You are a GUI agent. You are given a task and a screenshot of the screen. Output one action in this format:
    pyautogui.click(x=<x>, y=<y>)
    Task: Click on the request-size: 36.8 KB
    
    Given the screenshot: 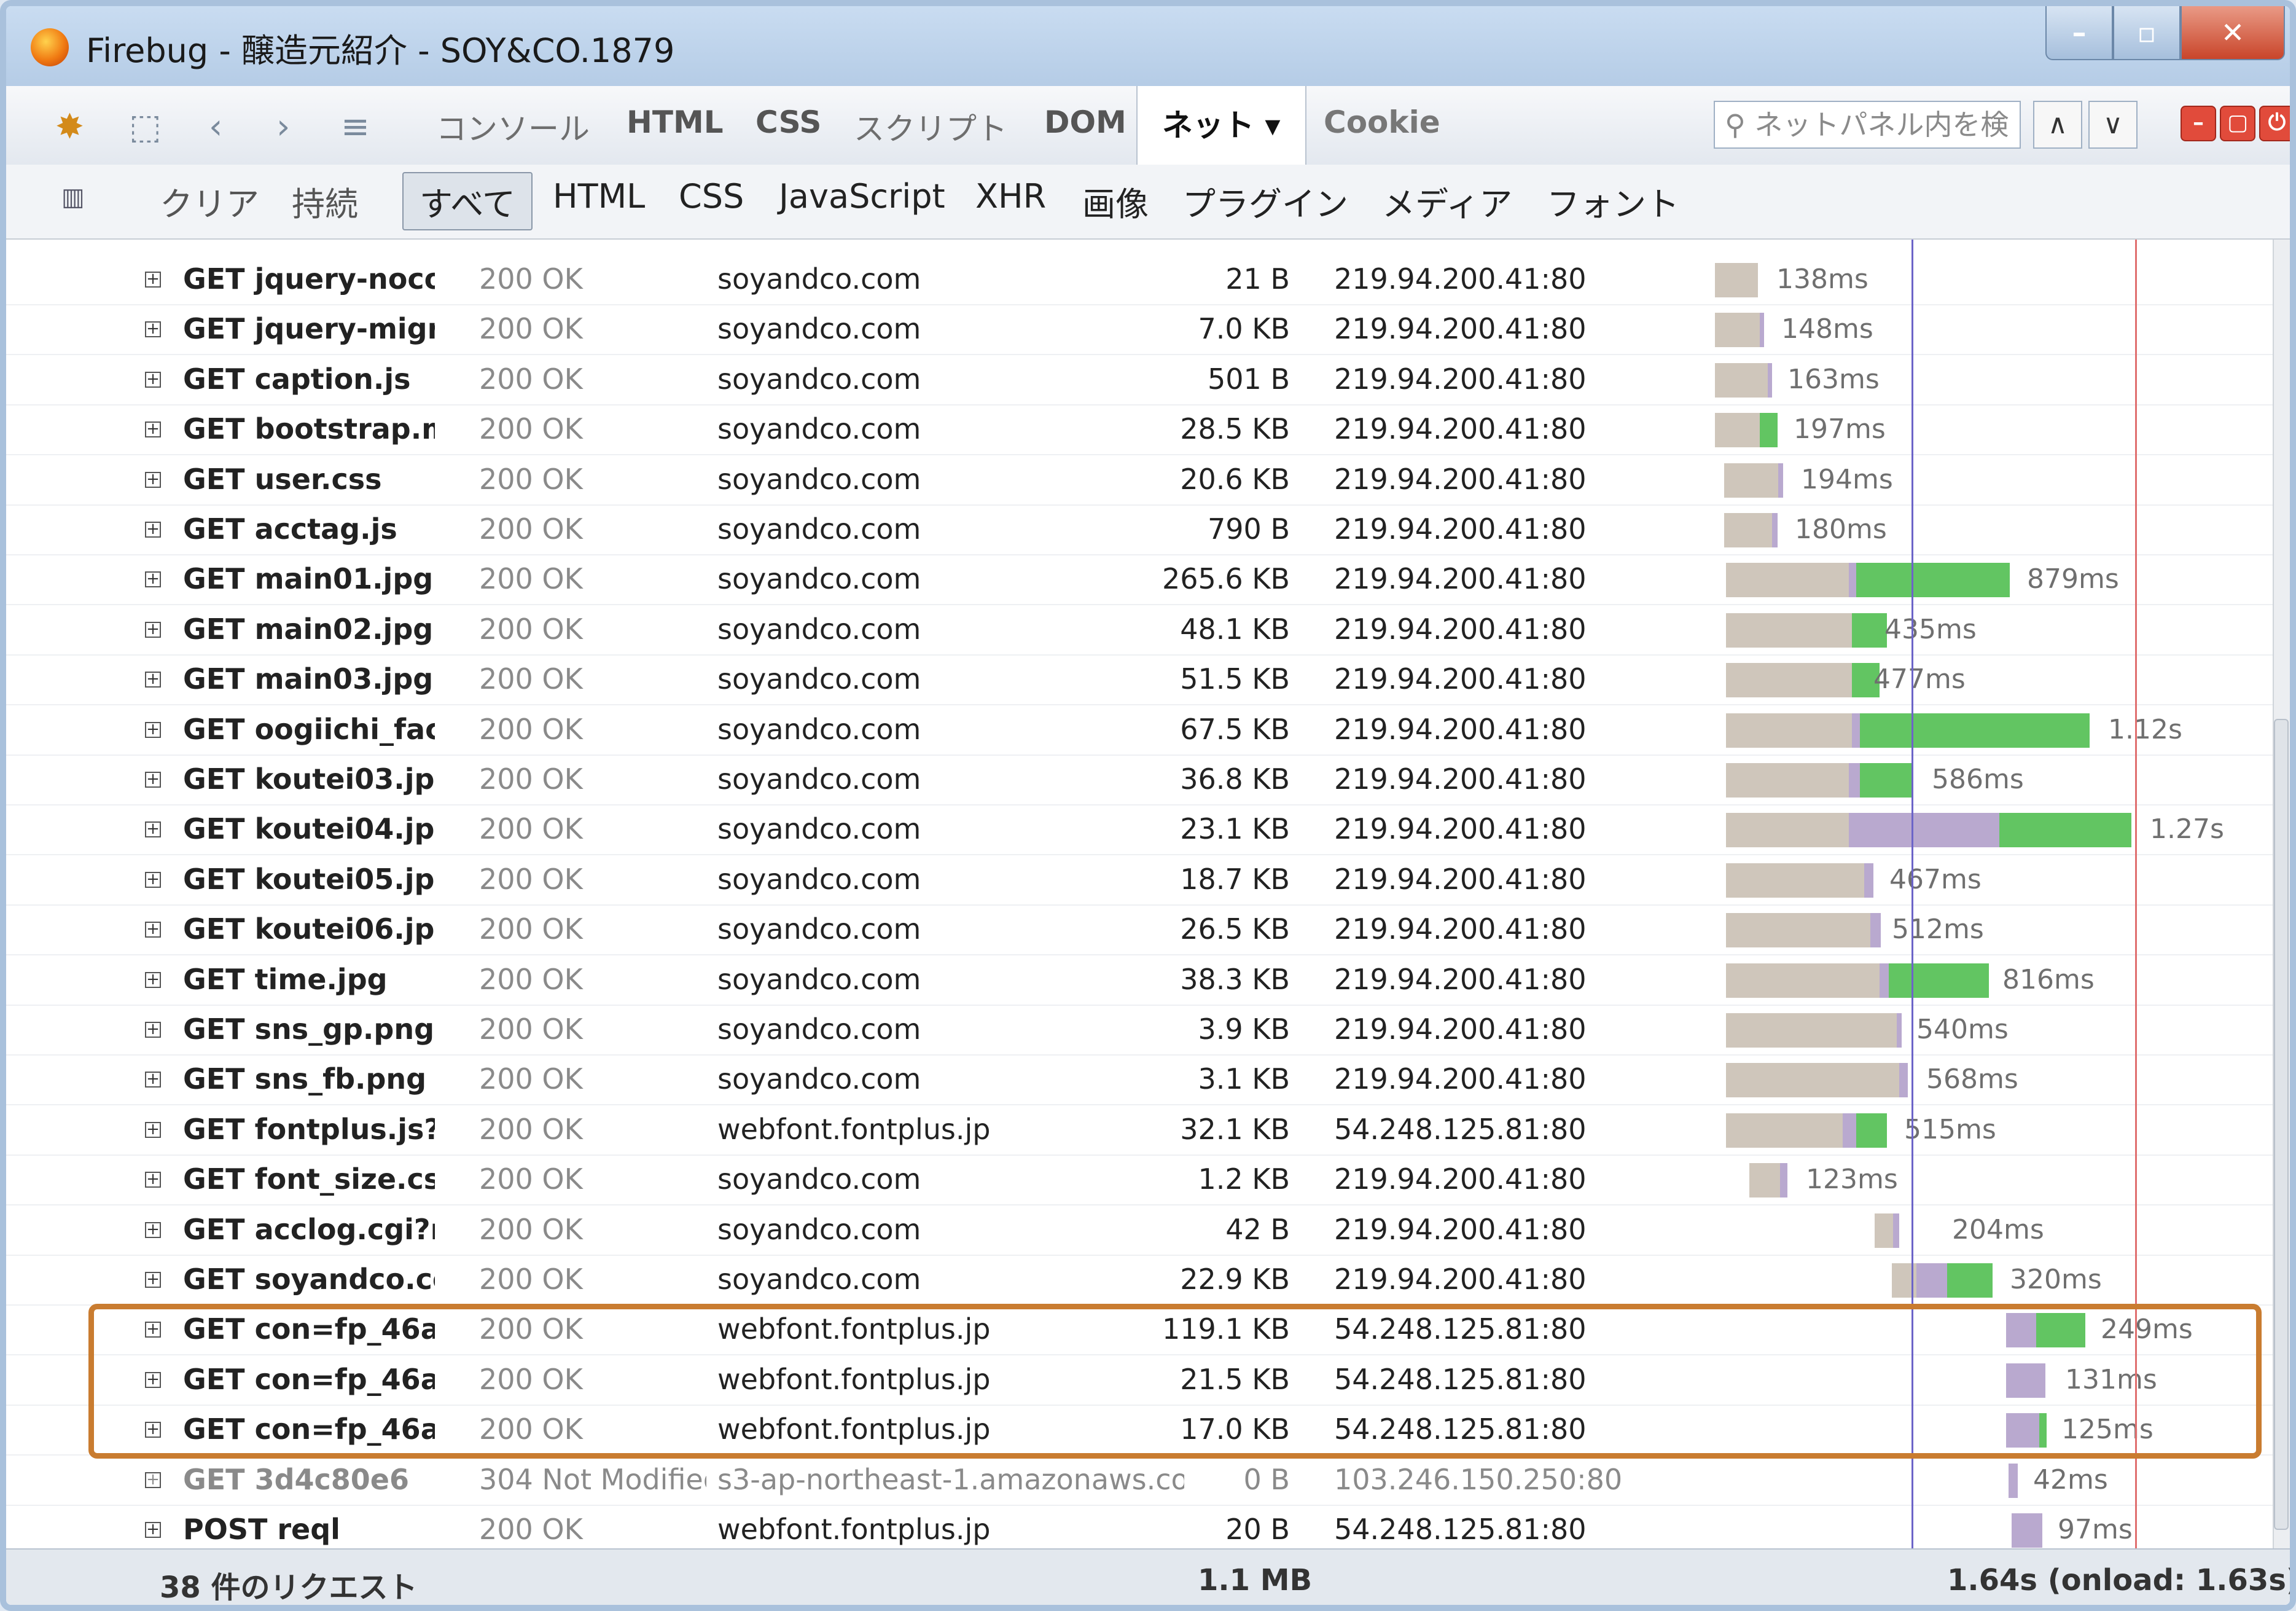 What is the action you would take?
    pyautogui.click(x=1235, y=779)
    